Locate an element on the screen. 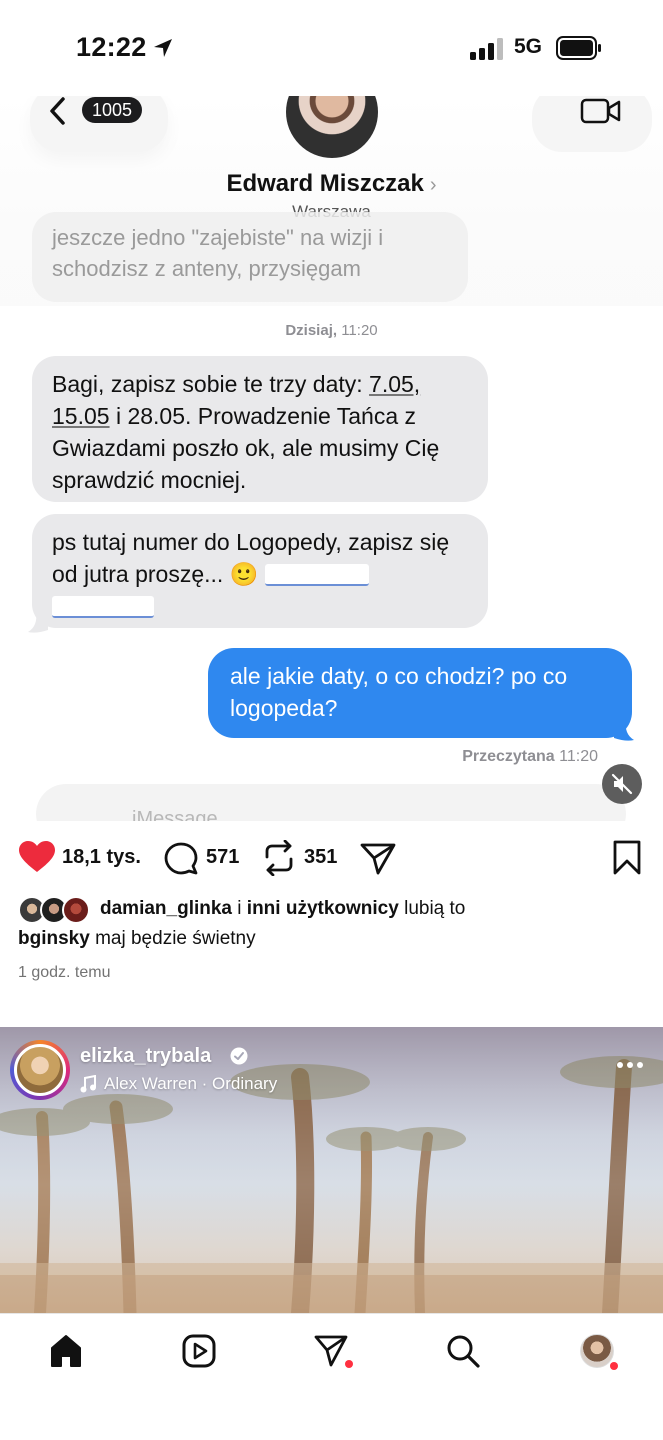 The height and width of the screenshot is (1440, 663). day-separator: Dzisiaj, 11:20 is located at coordinates (331, 330).